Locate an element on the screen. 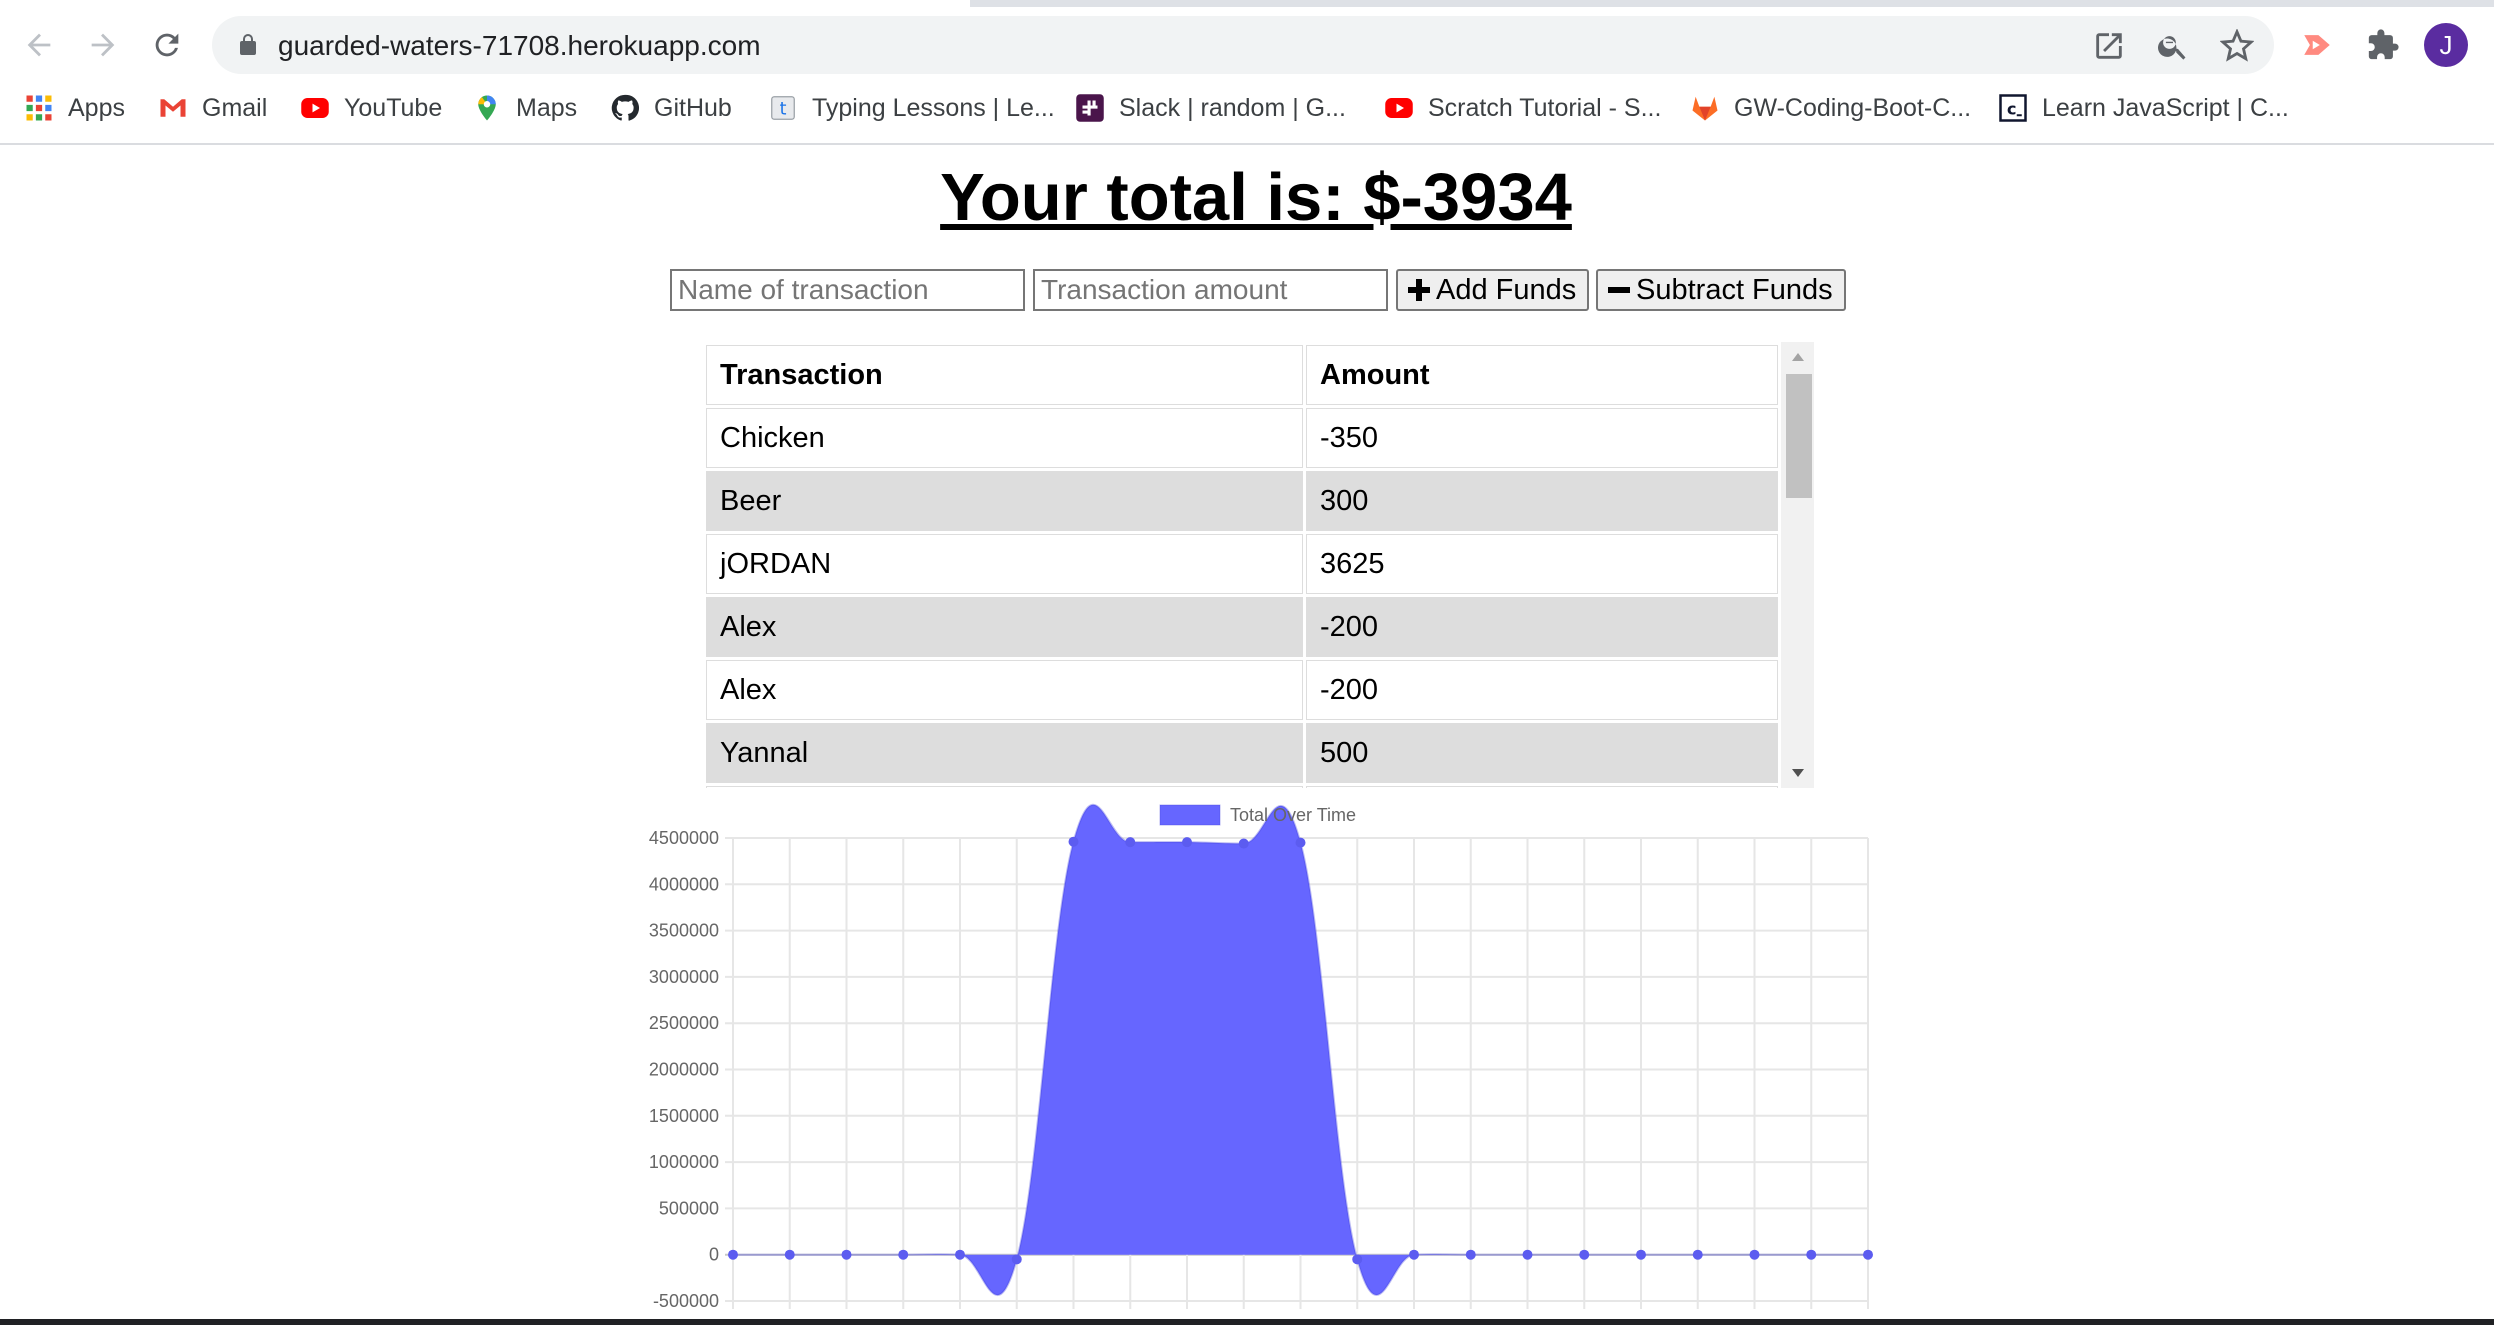  bookmark-youtube: YouTube is located at coordinates (371, 108).